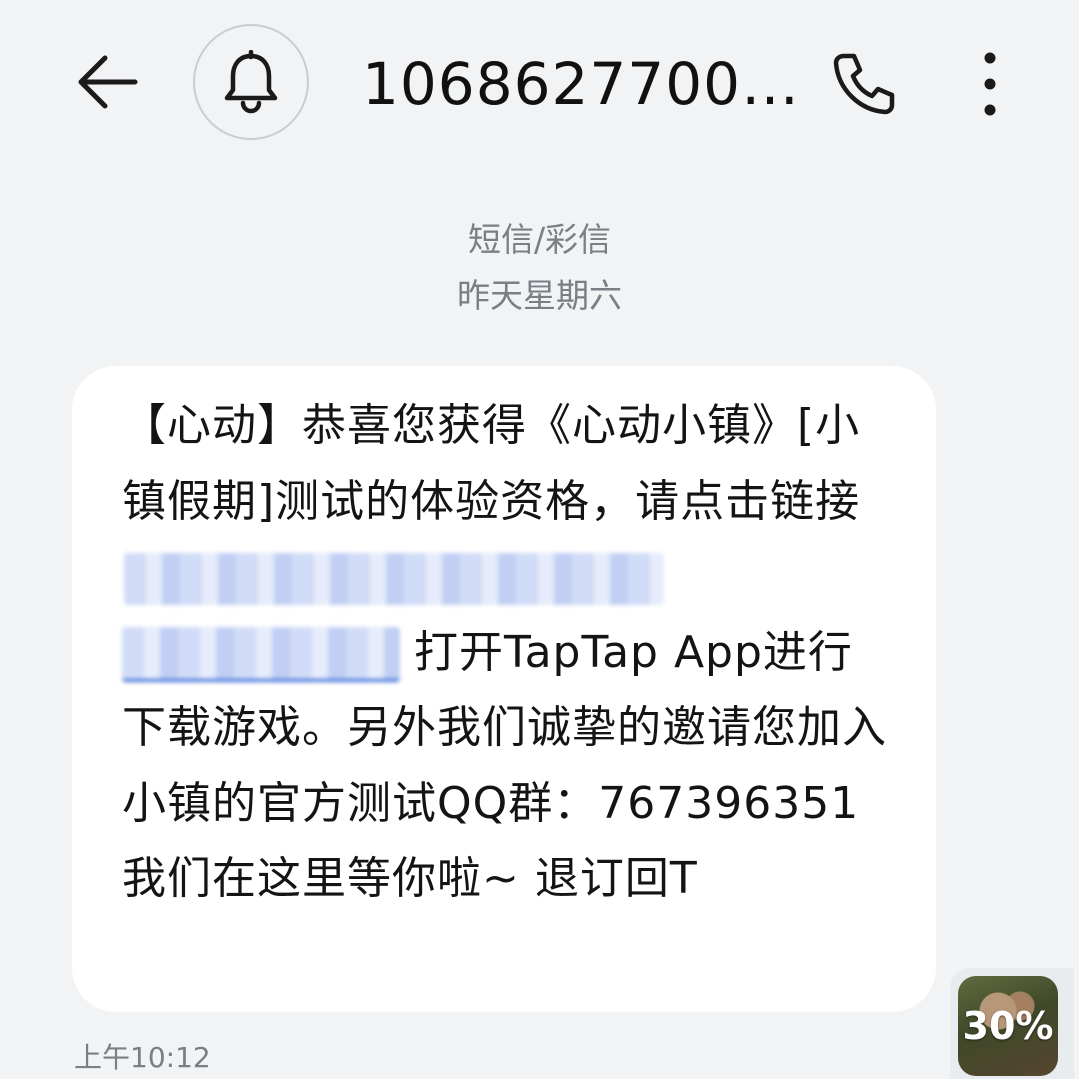  What do you see at coordinates (1008, 1026) in the screenshot?
I see `download-progress-label: 30%` at bounding box center [1008, 1026].